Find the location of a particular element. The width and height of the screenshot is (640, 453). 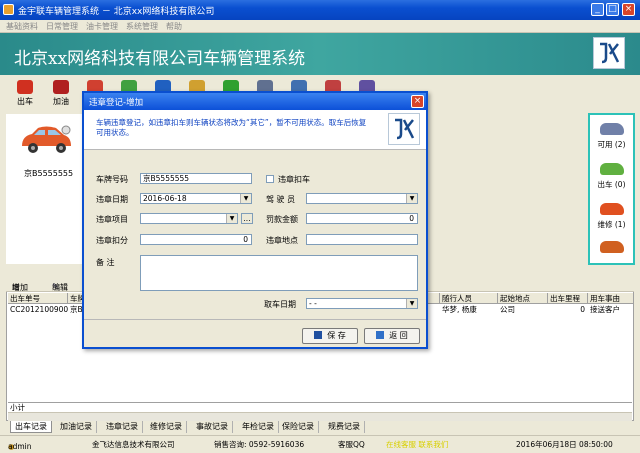

toolbar-label: 加油 is located at coordinates (61, 101).